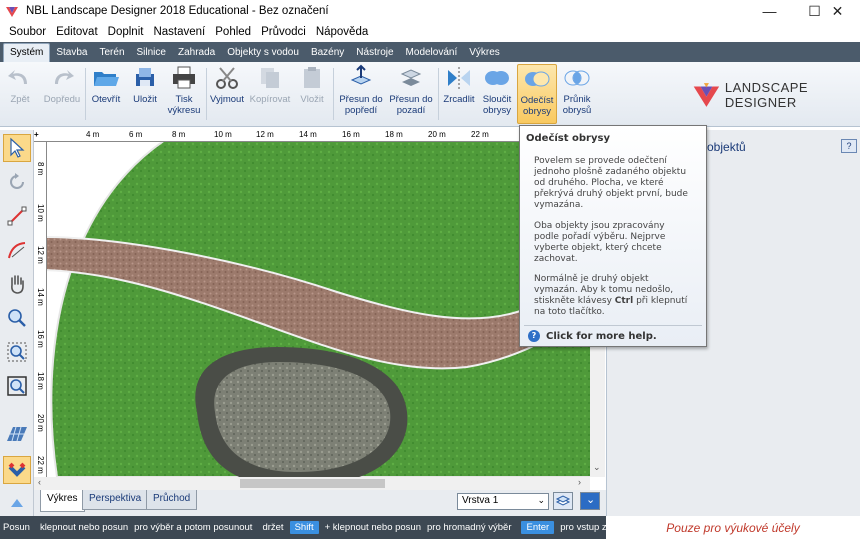 Image resolution: width=860 pixels, height=539 pixels. I want to click on copy-button: Kopírovat, so click(270, 94).